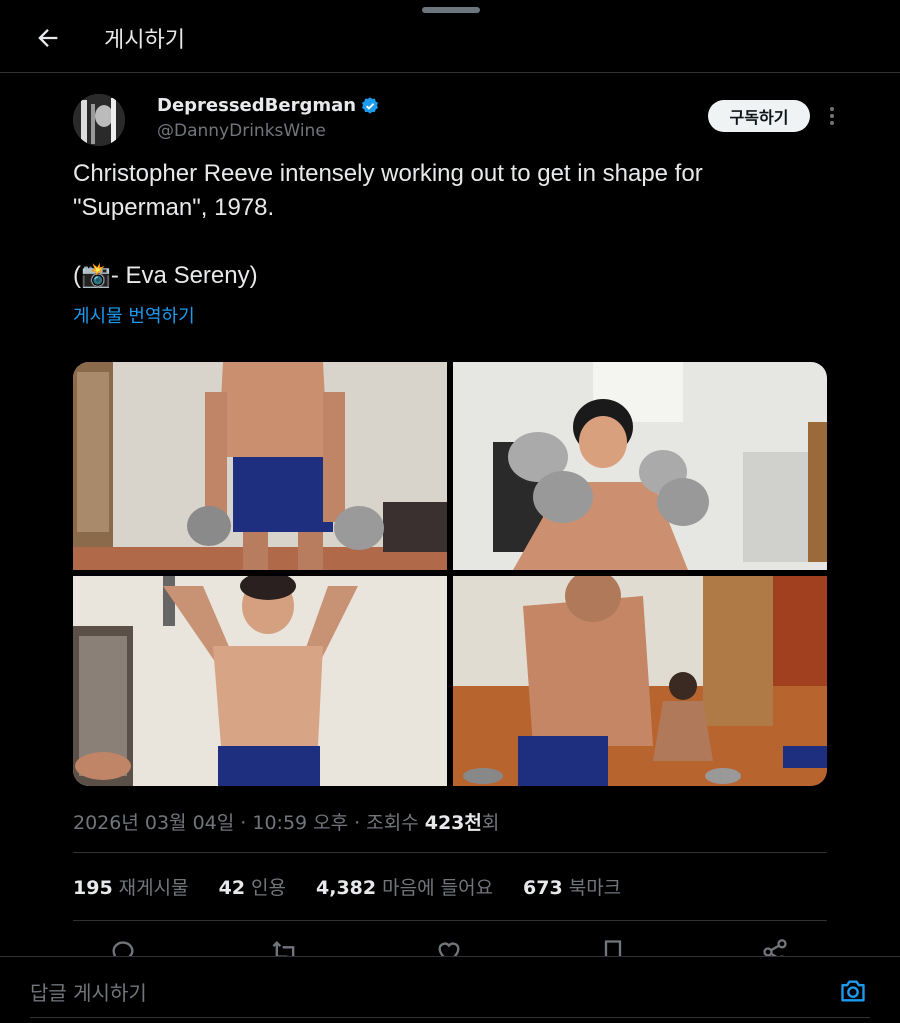 This screenshot has height=1023, width=900. What do you see at coordinates (759, 116) in the screenshot?
I see `subscribe-button: 구독하기` at bounding box center [759, 116].